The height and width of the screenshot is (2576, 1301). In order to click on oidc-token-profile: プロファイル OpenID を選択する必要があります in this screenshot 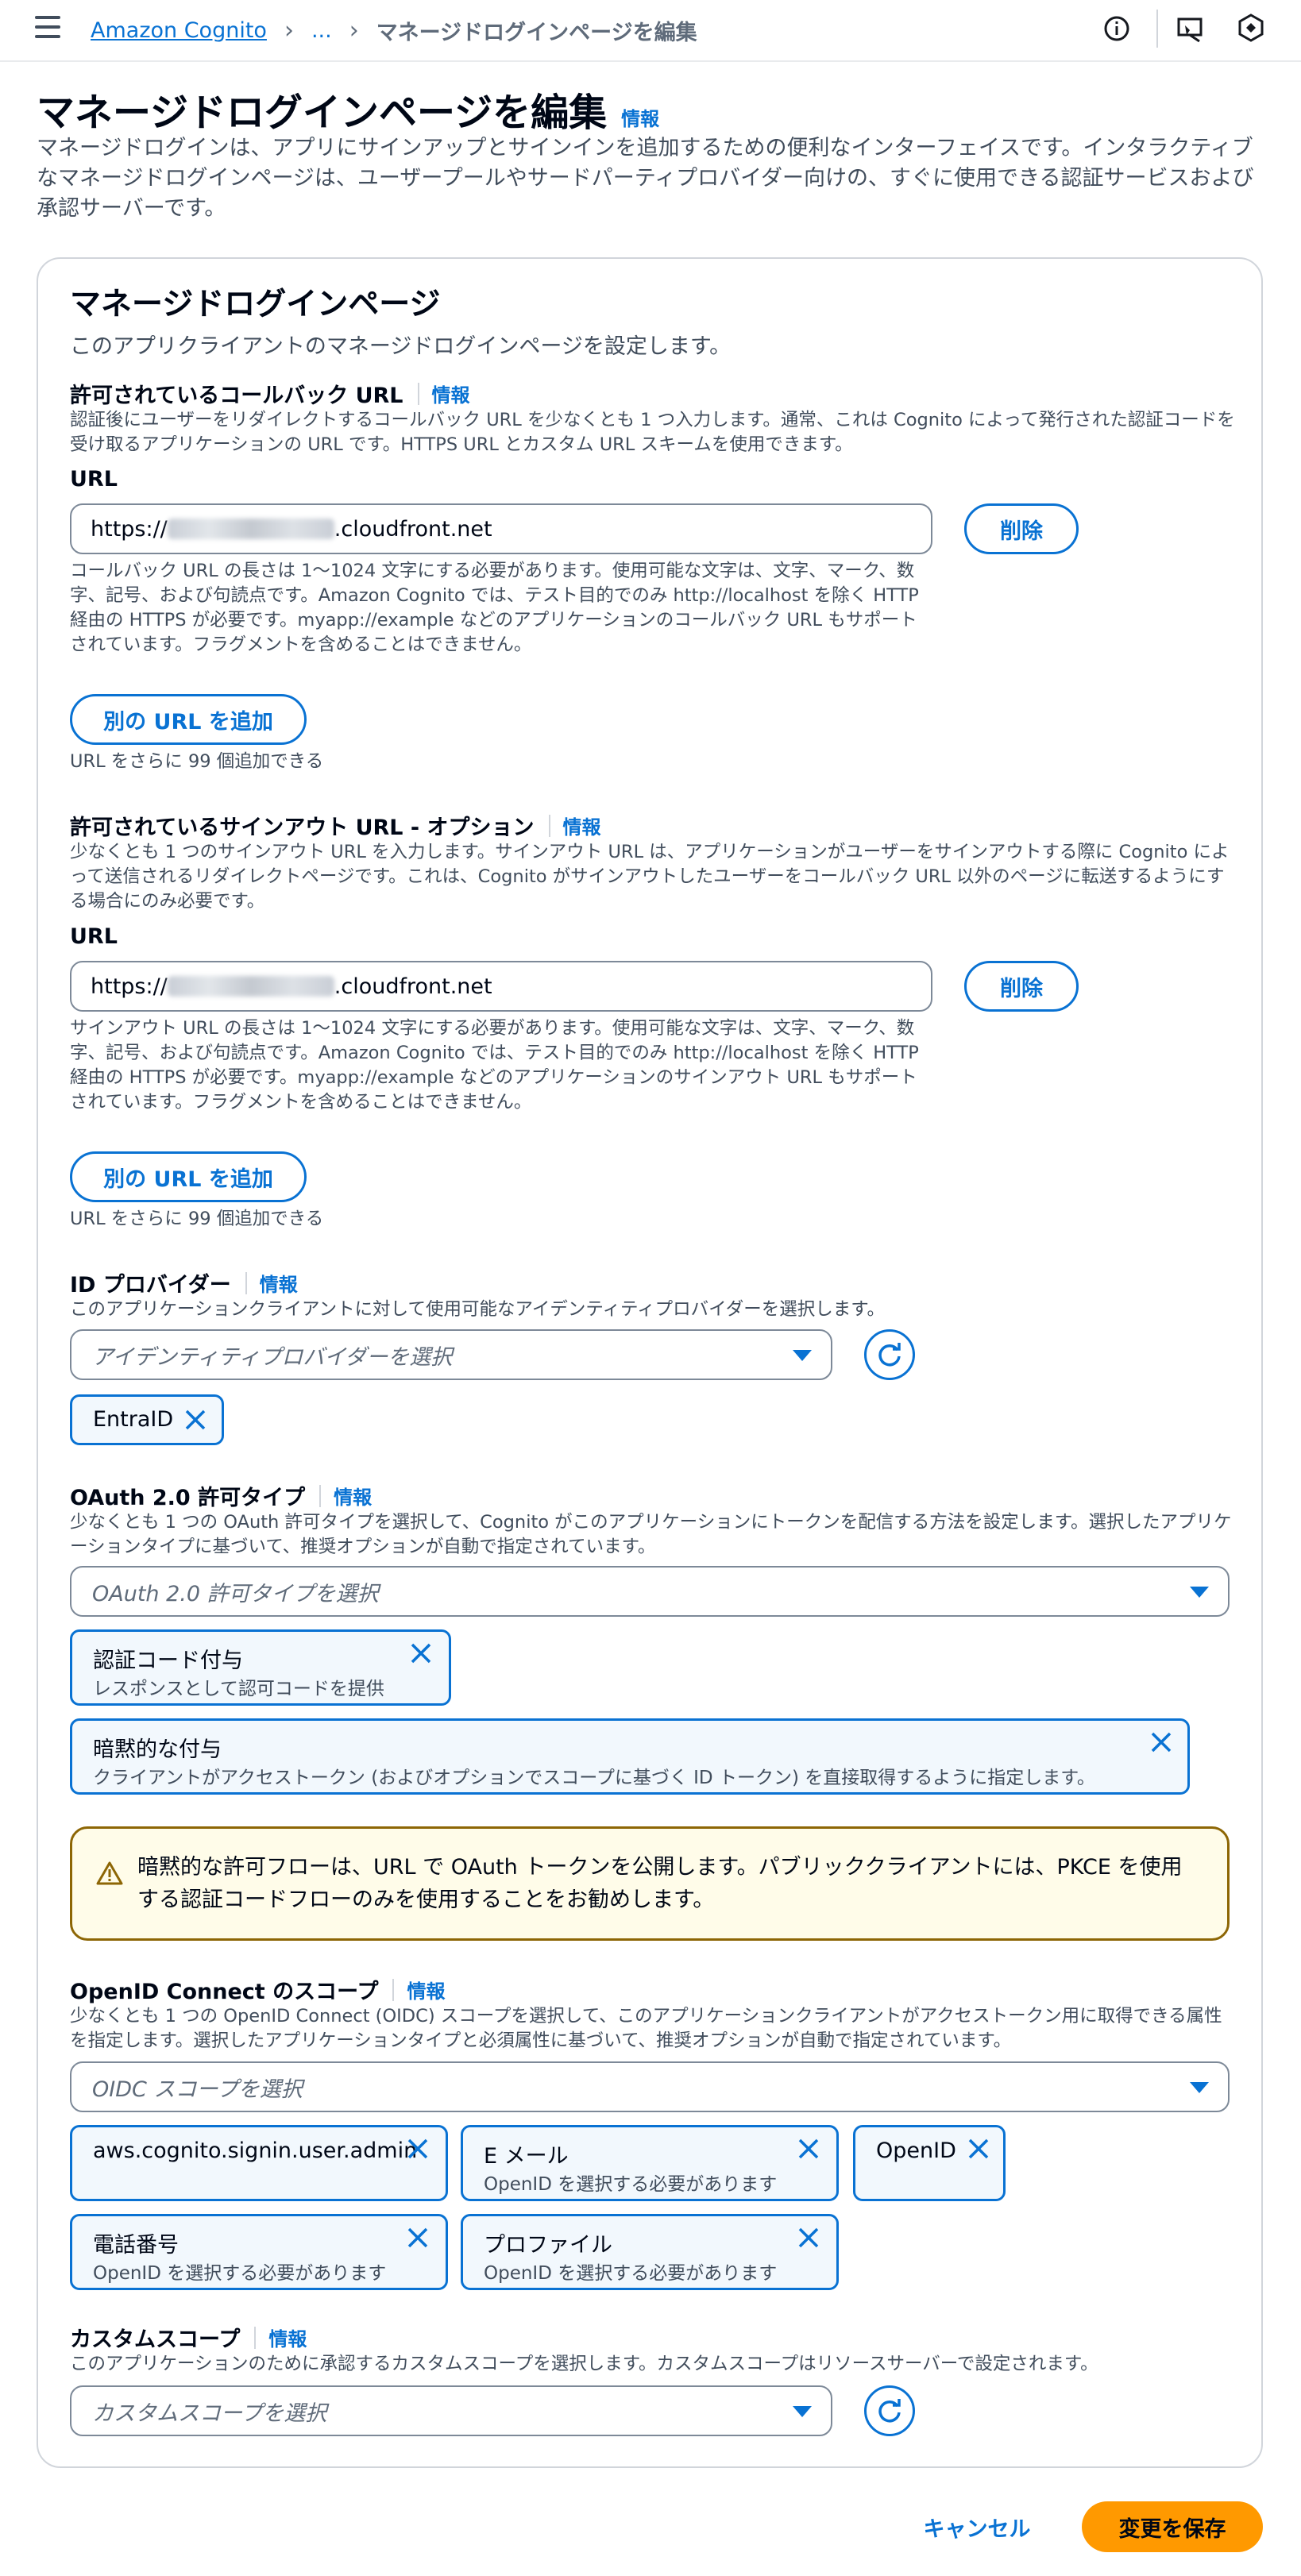, I will do `click(650, 2252)`.